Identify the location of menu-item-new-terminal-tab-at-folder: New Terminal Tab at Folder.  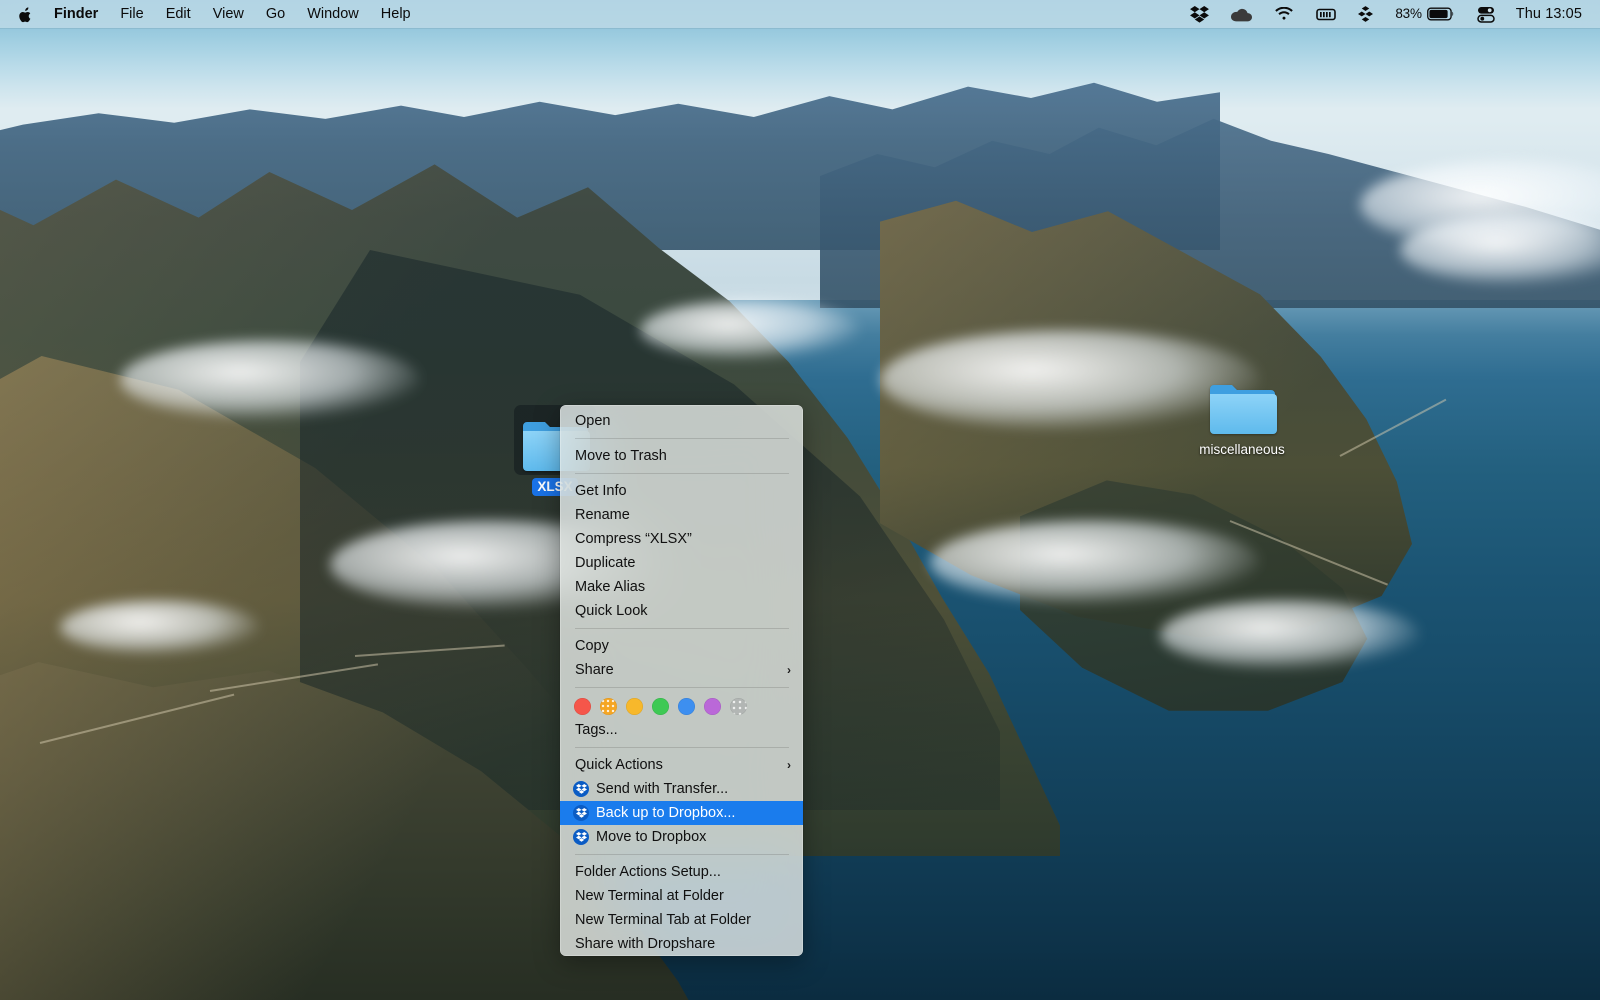
(681, 920).